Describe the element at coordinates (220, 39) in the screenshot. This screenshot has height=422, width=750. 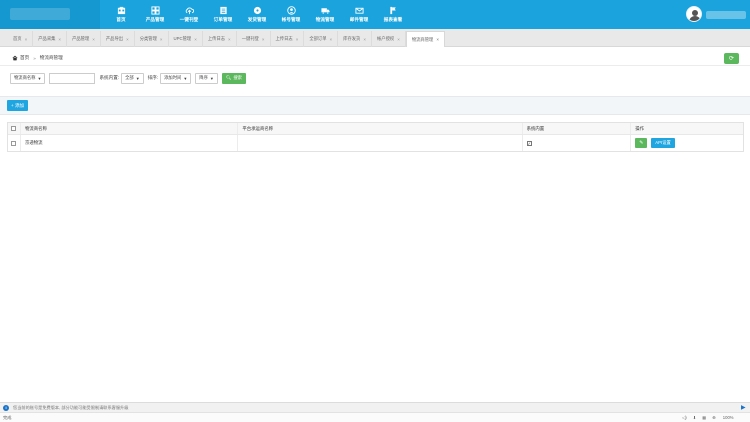
I see `tab-upload-log: 上传日志 ×` at that location.